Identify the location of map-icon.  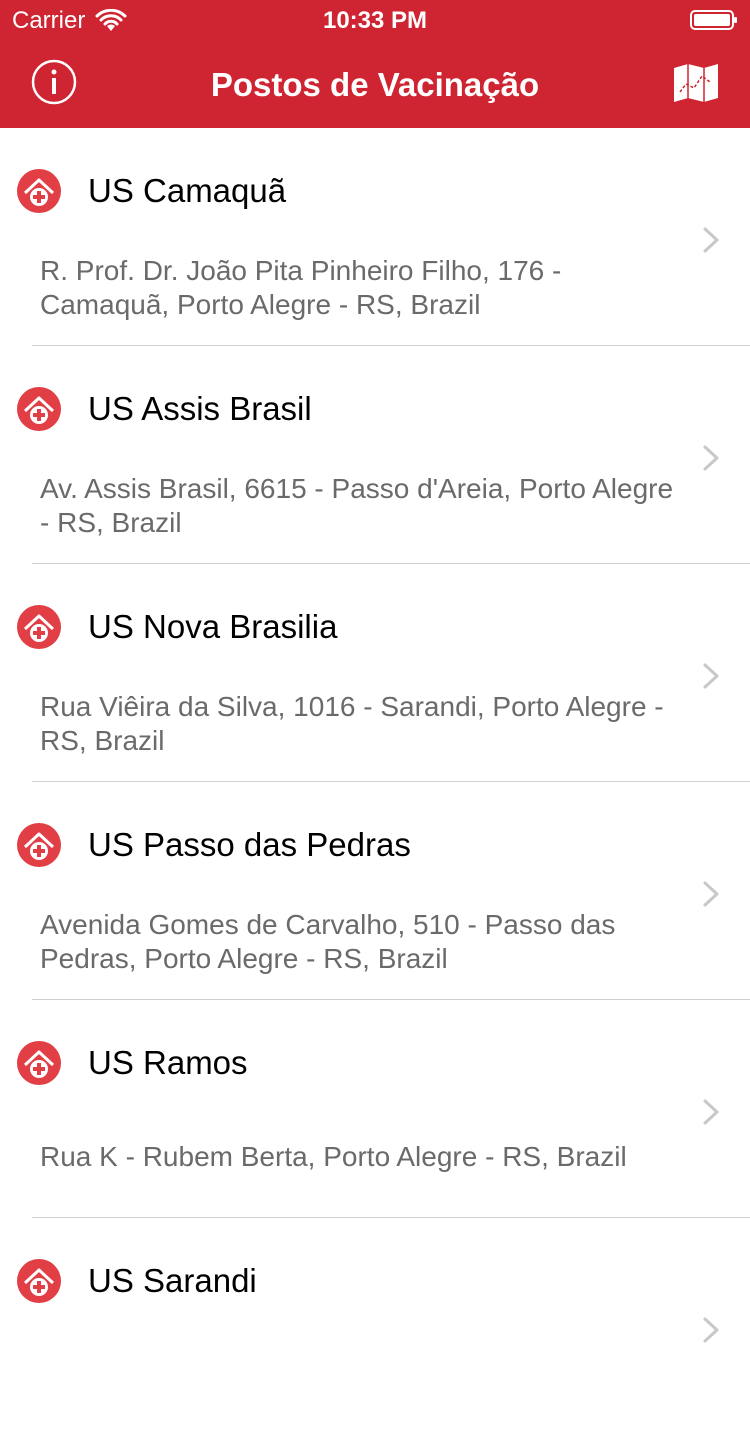
(696, 83).